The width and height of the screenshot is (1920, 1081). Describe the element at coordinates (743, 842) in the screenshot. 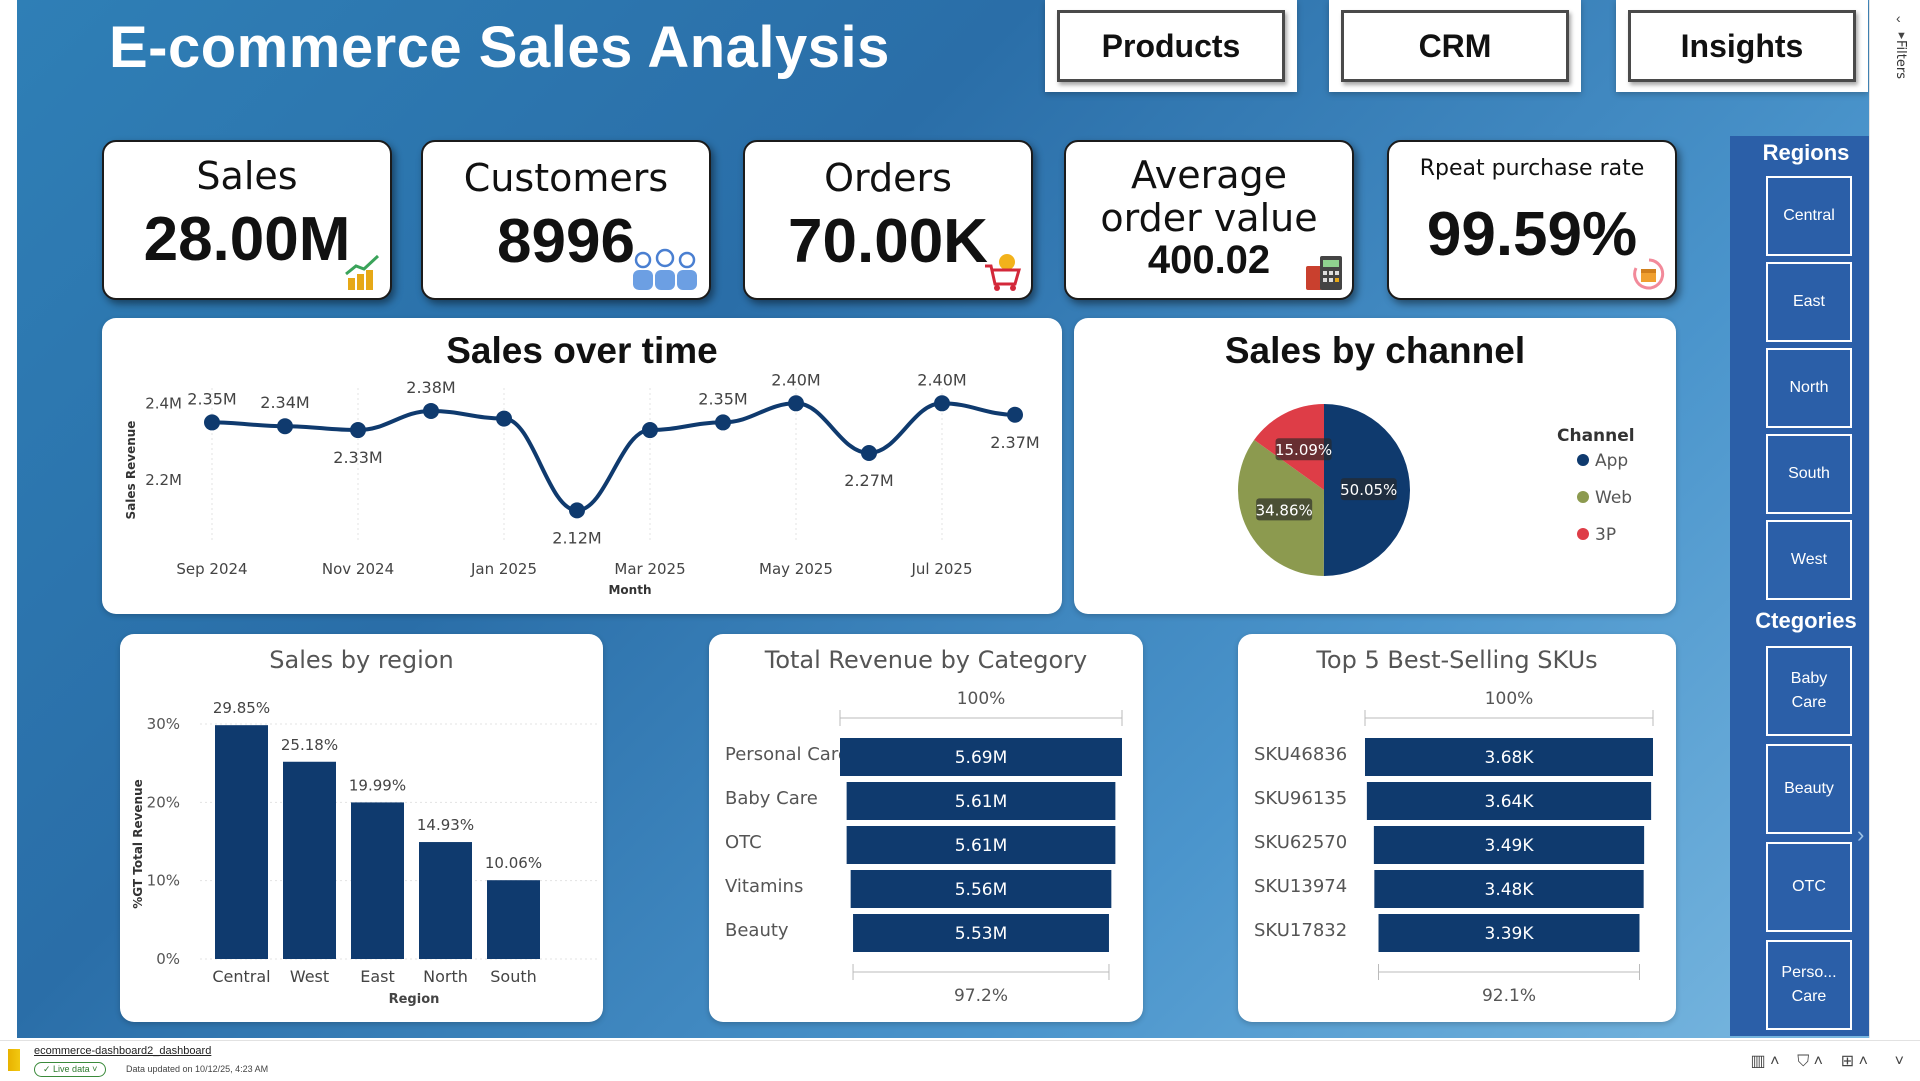

I see `category-label: OTC` at that location.